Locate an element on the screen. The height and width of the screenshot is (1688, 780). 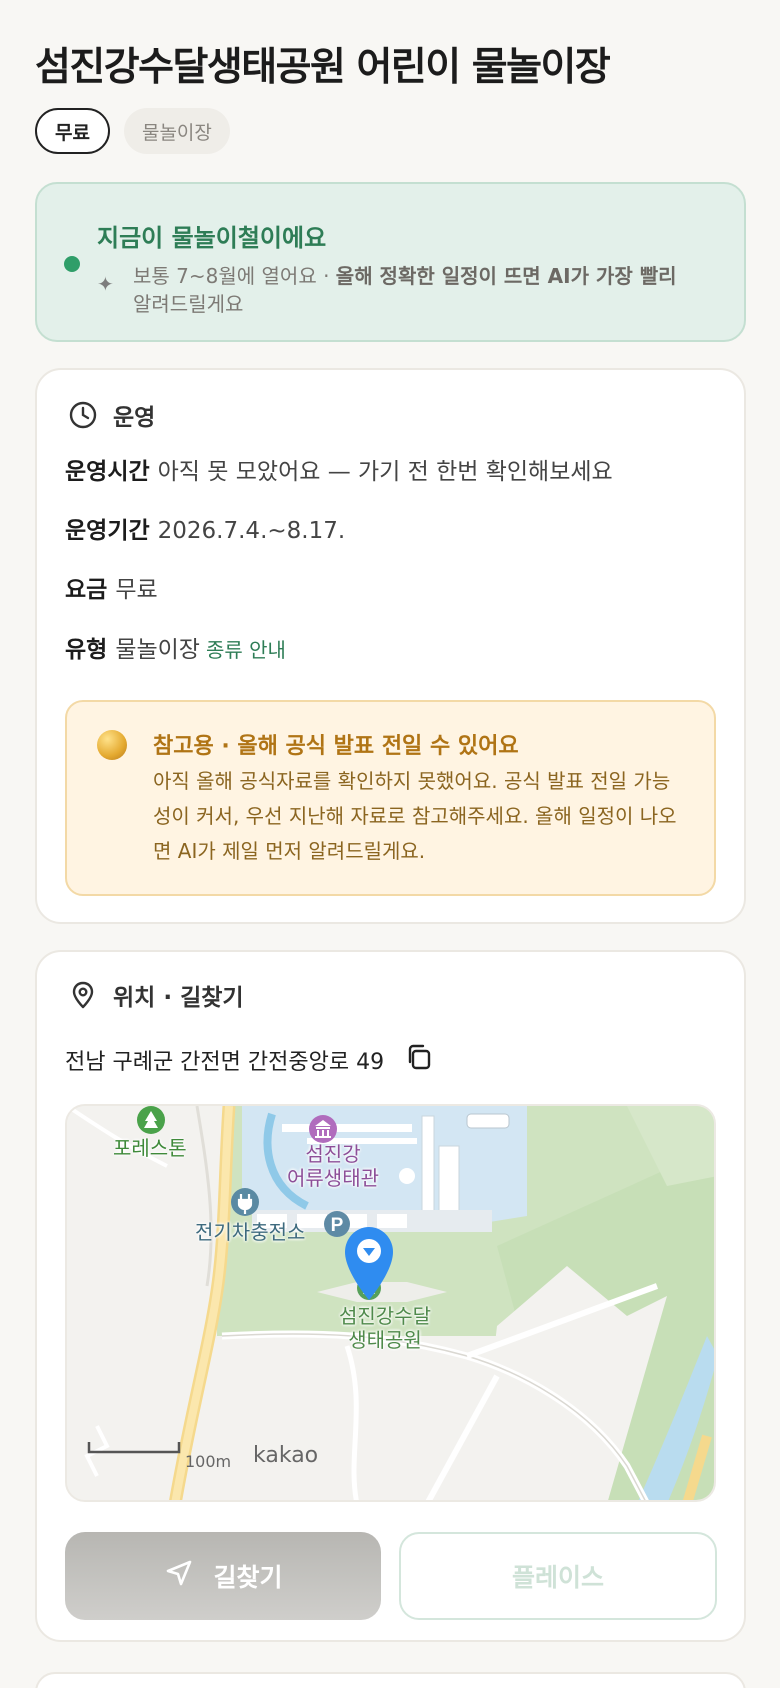
map-scale-label: 100m is located at coordinates (208, 1461).